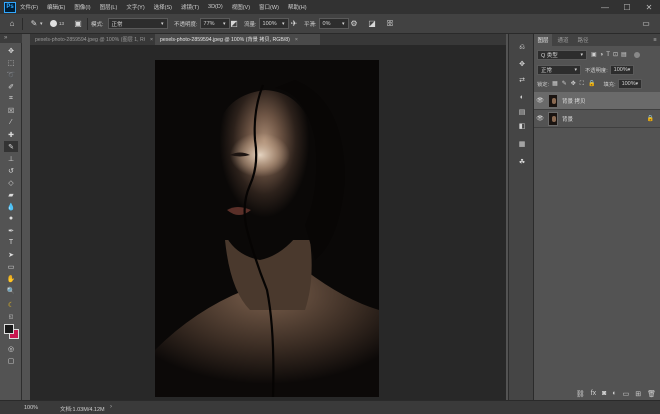 The image size is (660, 414). What do you see at coordinates (11, 158) in the screenshot?
I see `clone-stamp-tool-icon: ⊥` at bounding box center [11, 158].